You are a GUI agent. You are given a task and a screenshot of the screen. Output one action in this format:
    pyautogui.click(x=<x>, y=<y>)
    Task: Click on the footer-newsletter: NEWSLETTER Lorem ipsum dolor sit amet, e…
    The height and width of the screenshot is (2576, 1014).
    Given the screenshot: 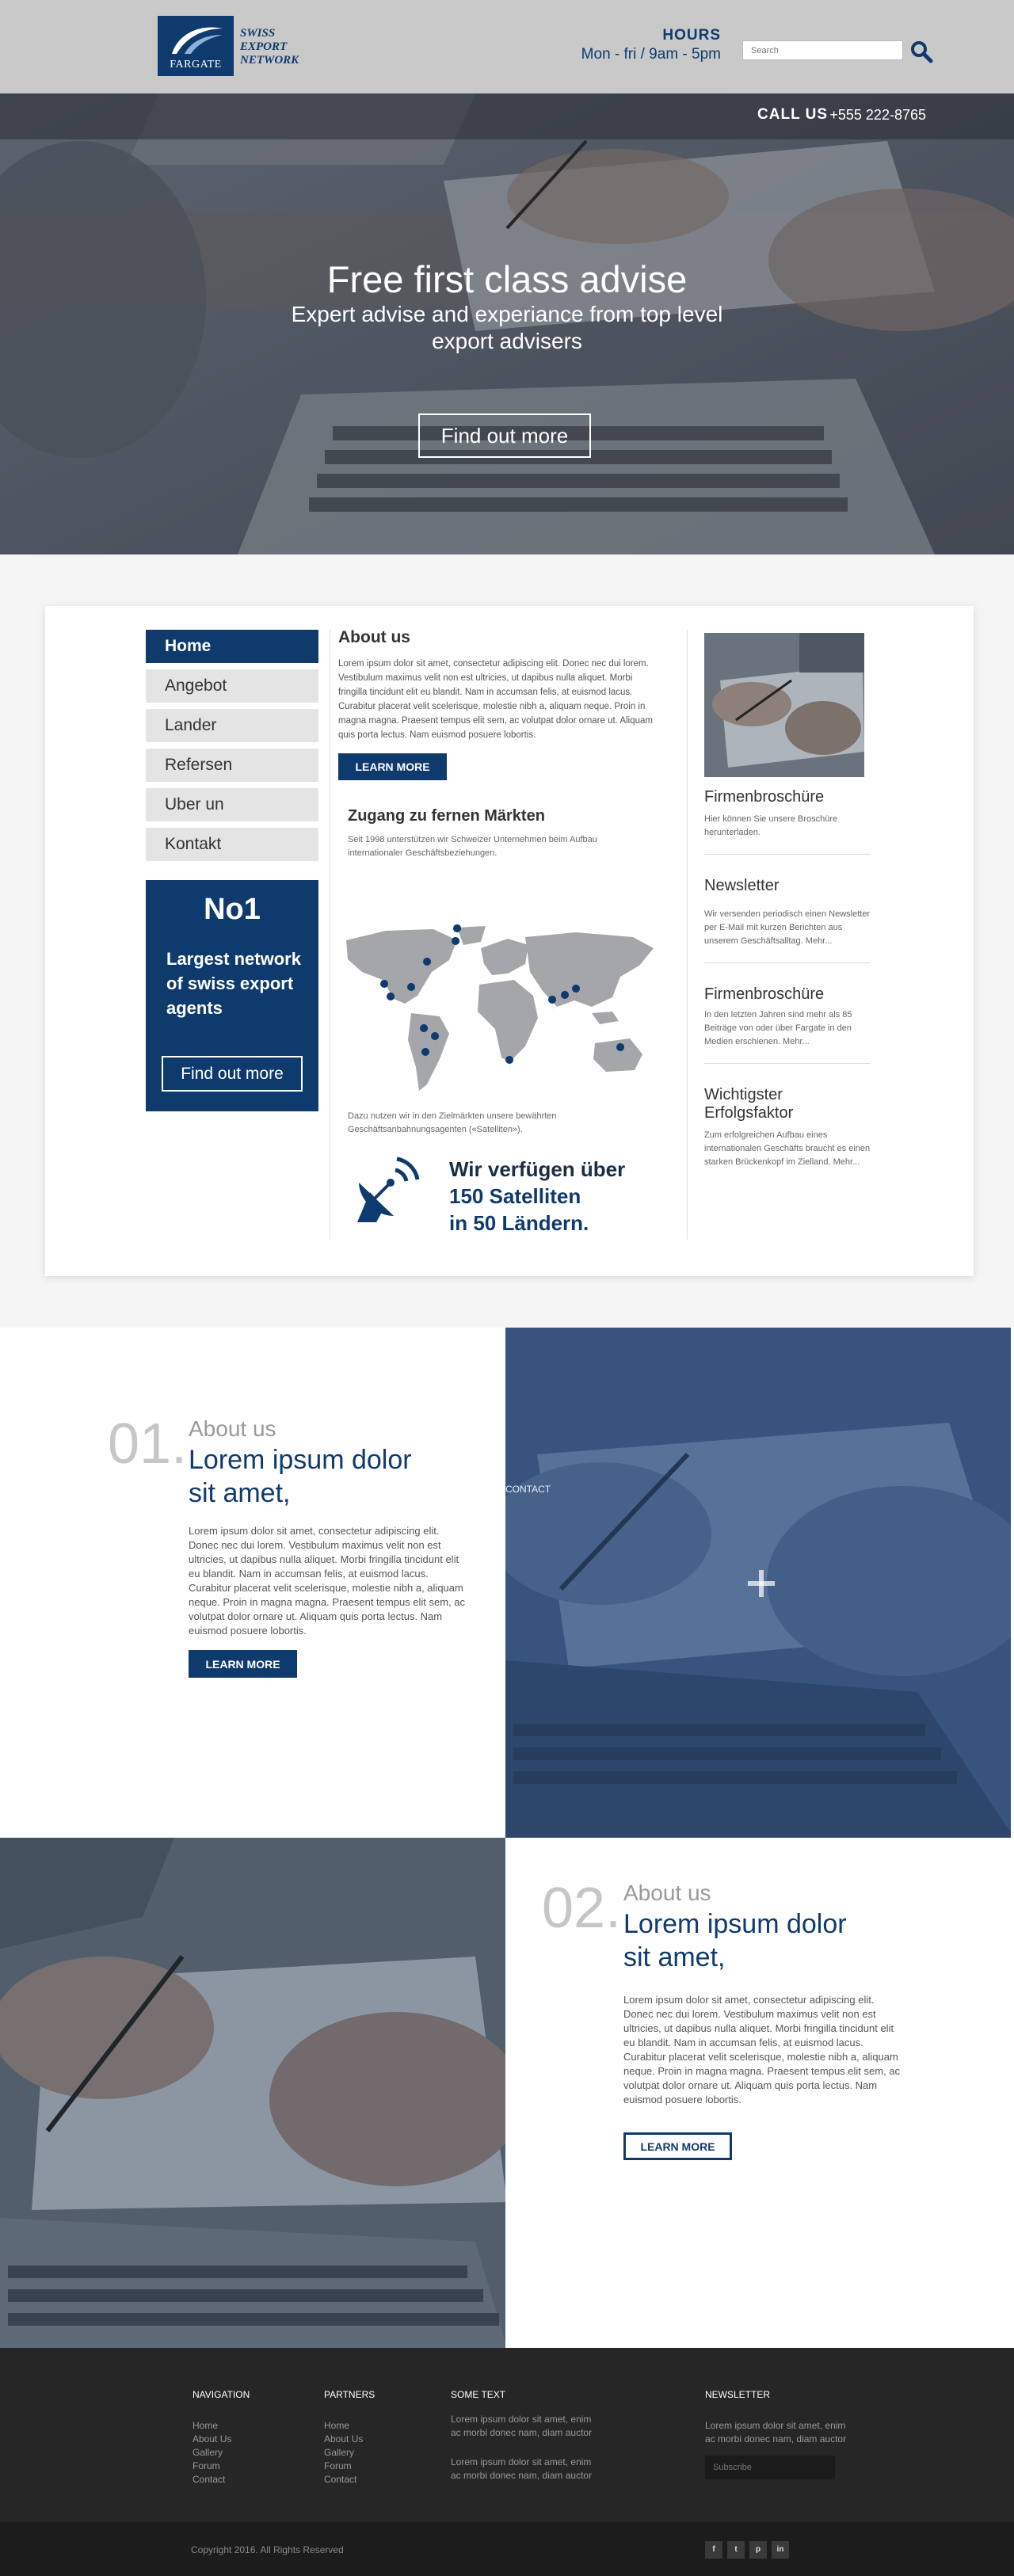 What is the action you would take?
    pyautogui.click(x=780, y=2434)
    